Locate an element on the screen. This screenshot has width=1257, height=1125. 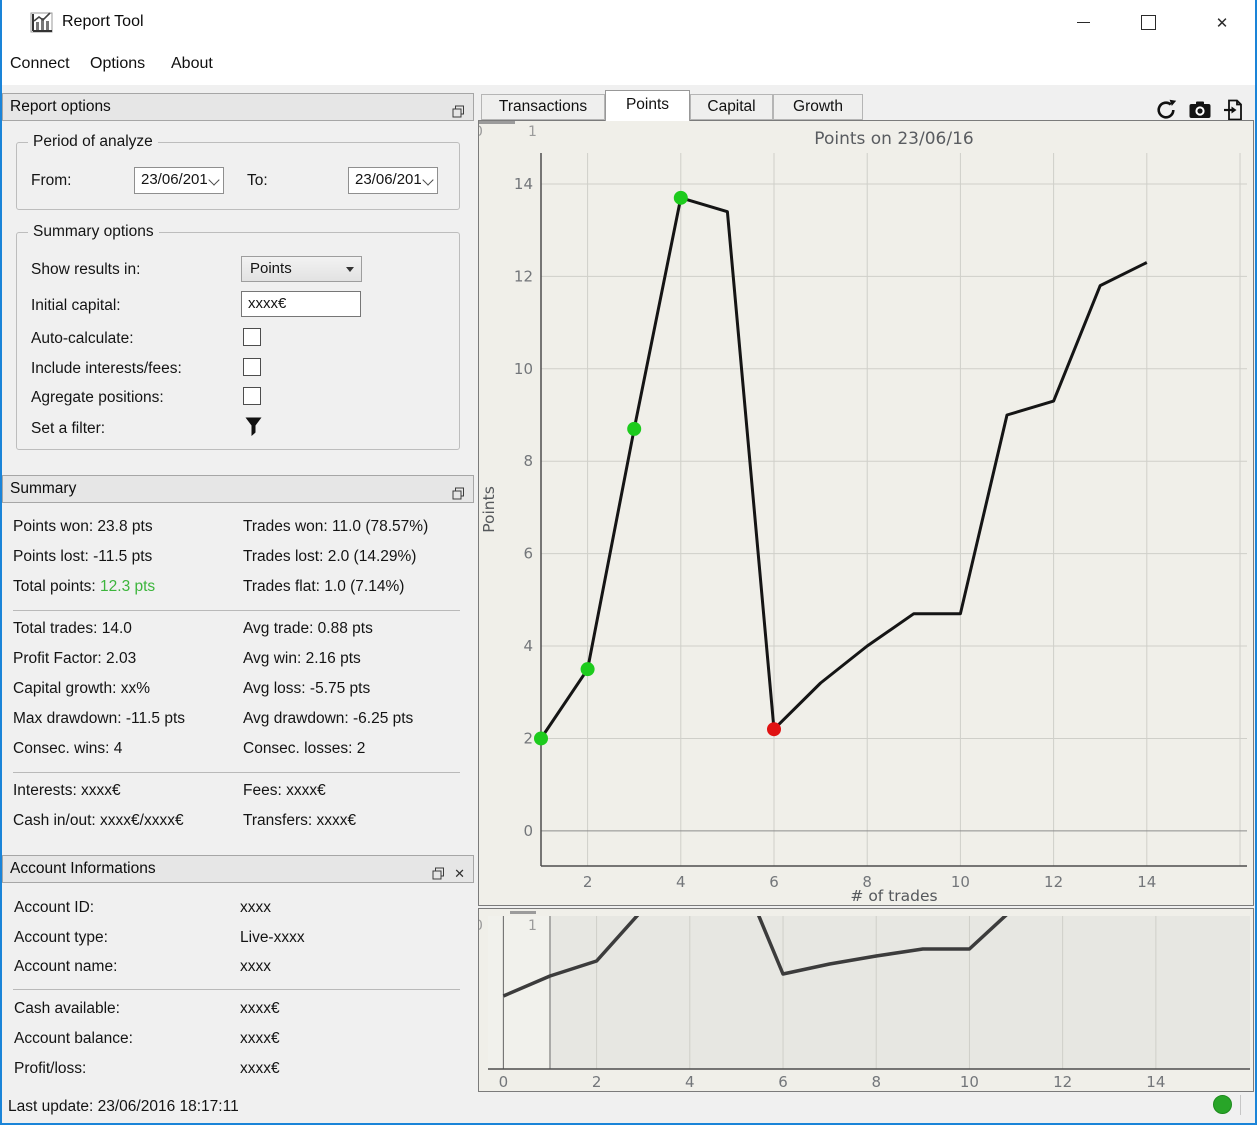
stat-avg-loss: Avg loss: -5.75 pts is located at coordinates (307, 688).